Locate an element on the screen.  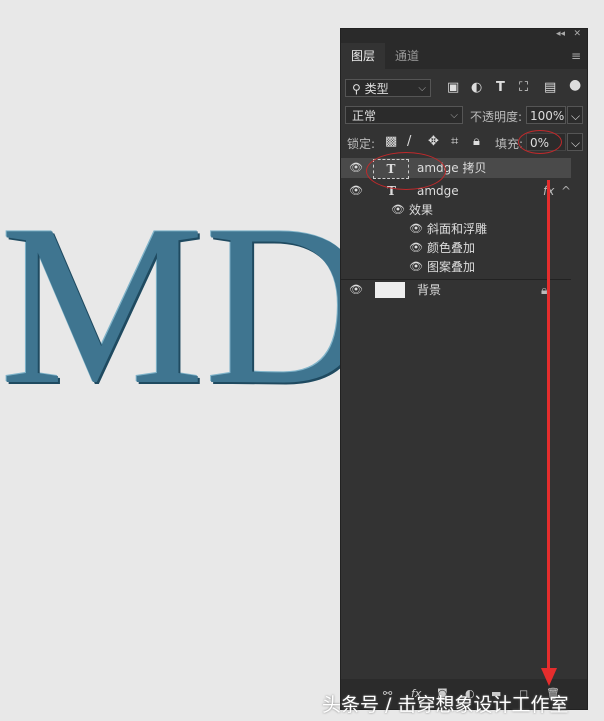
shape-filter-icon: ⛶ is located at coordinates (523, 87).